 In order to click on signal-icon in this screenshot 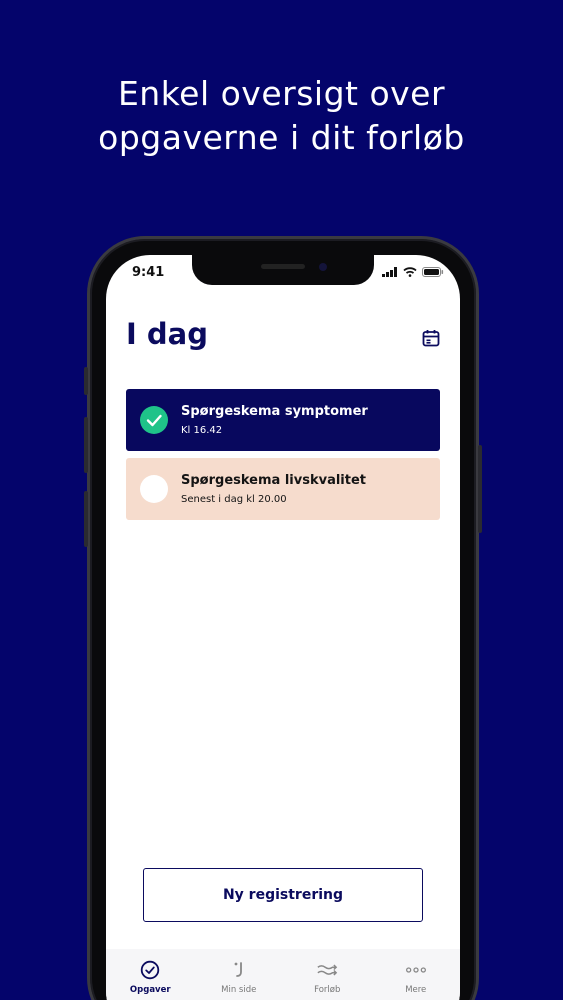, I will do `click(389, 272)`.